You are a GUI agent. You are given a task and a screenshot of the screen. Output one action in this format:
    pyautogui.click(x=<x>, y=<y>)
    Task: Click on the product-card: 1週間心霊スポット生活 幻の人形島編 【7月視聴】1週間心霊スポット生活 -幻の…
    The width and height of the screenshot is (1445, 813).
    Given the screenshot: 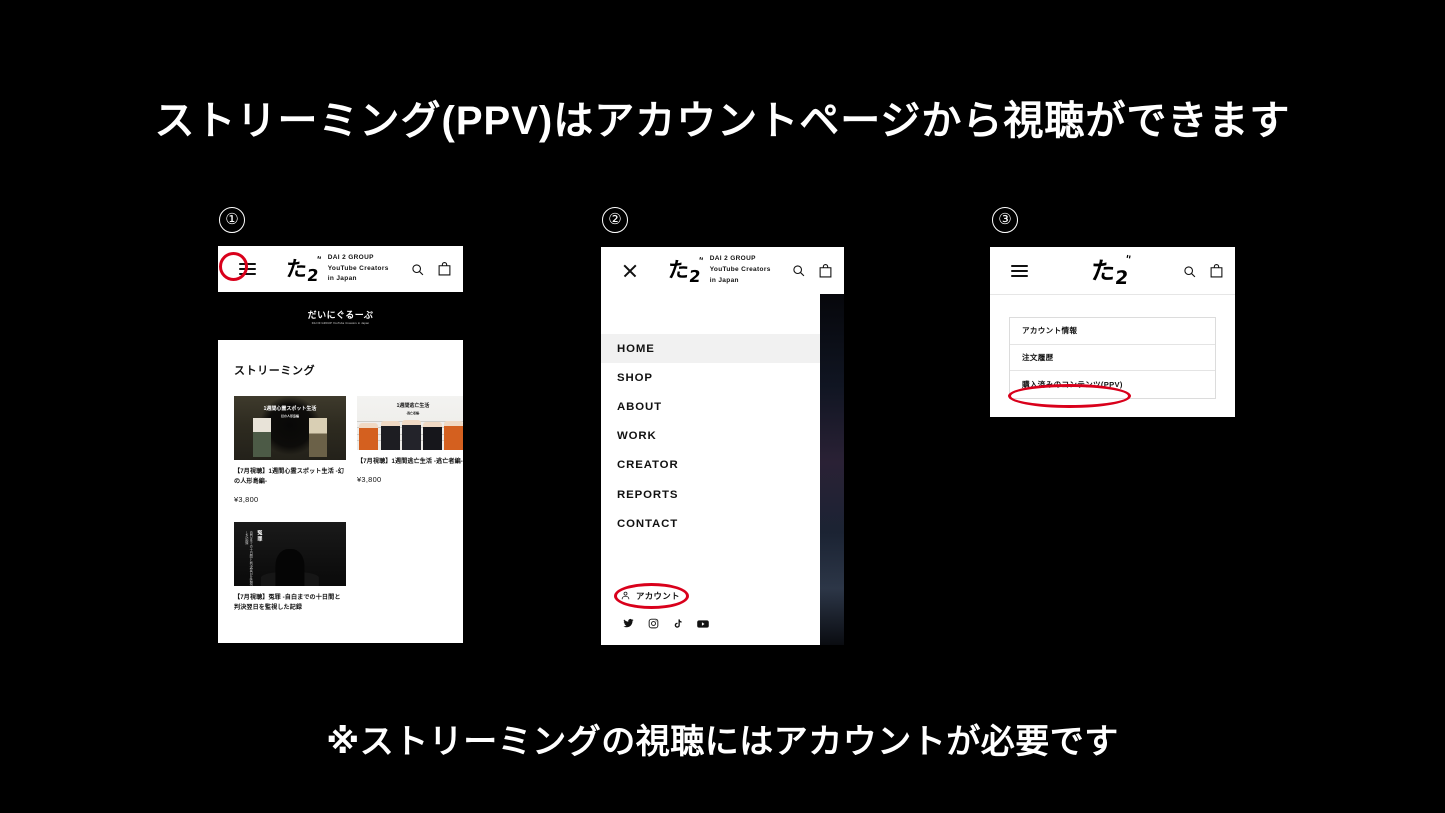 What is the action you would take?
    pyautogui.click(x=290, y=450)
    